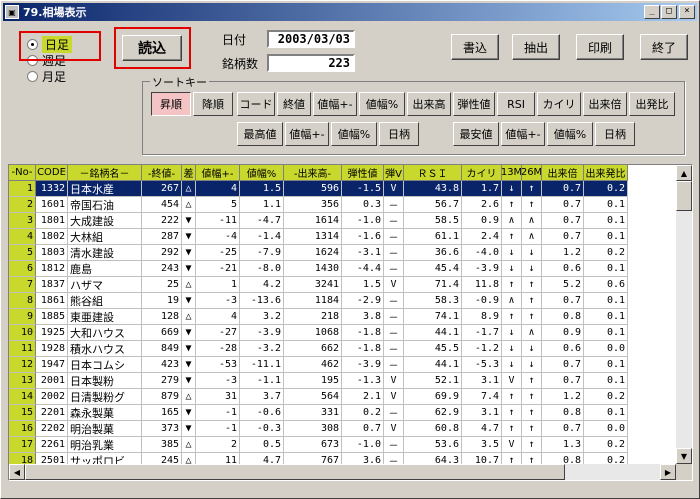  What do you see at coordinates (313, 173) in the screenshot?
I see `column-header: -出来高-` at bounding box center [313, 173].